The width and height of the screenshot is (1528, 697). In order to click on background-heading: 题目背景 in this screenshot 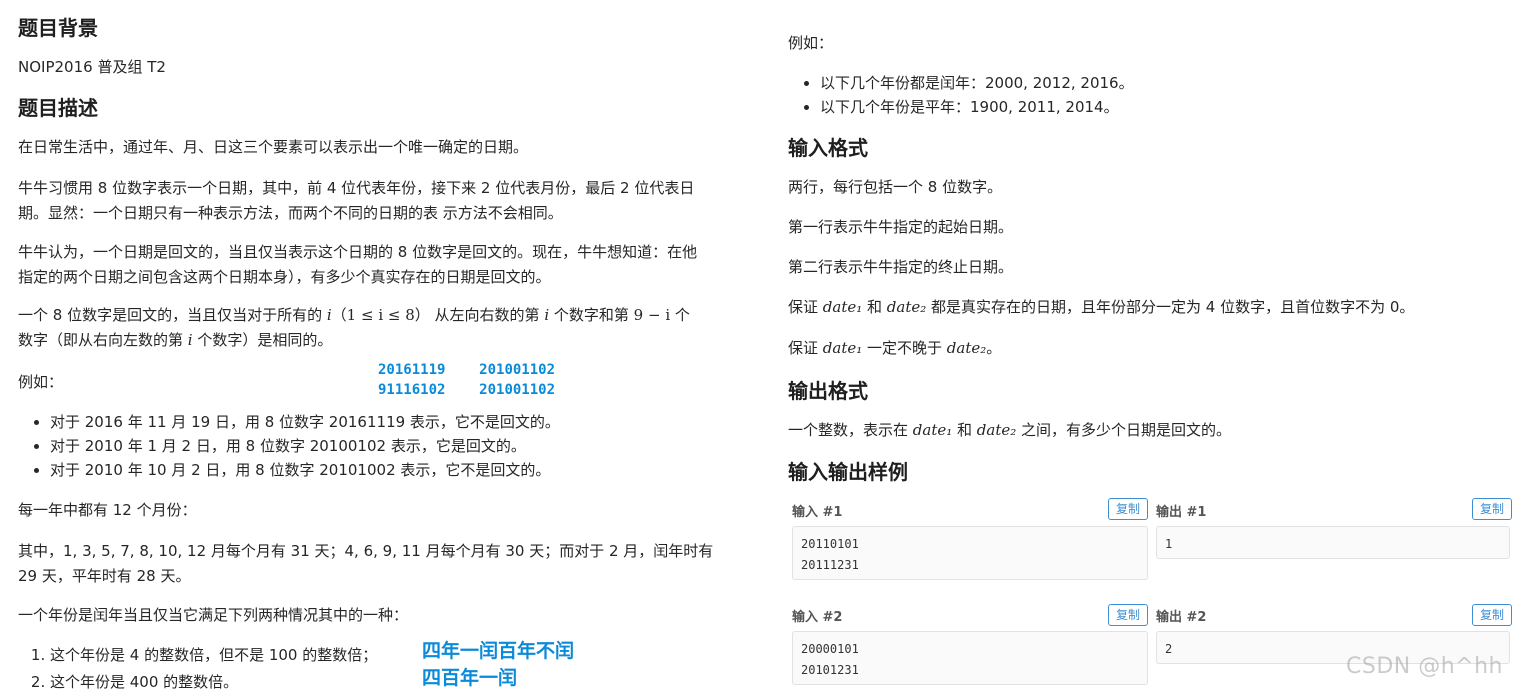, I will do `click(58, 28)`.